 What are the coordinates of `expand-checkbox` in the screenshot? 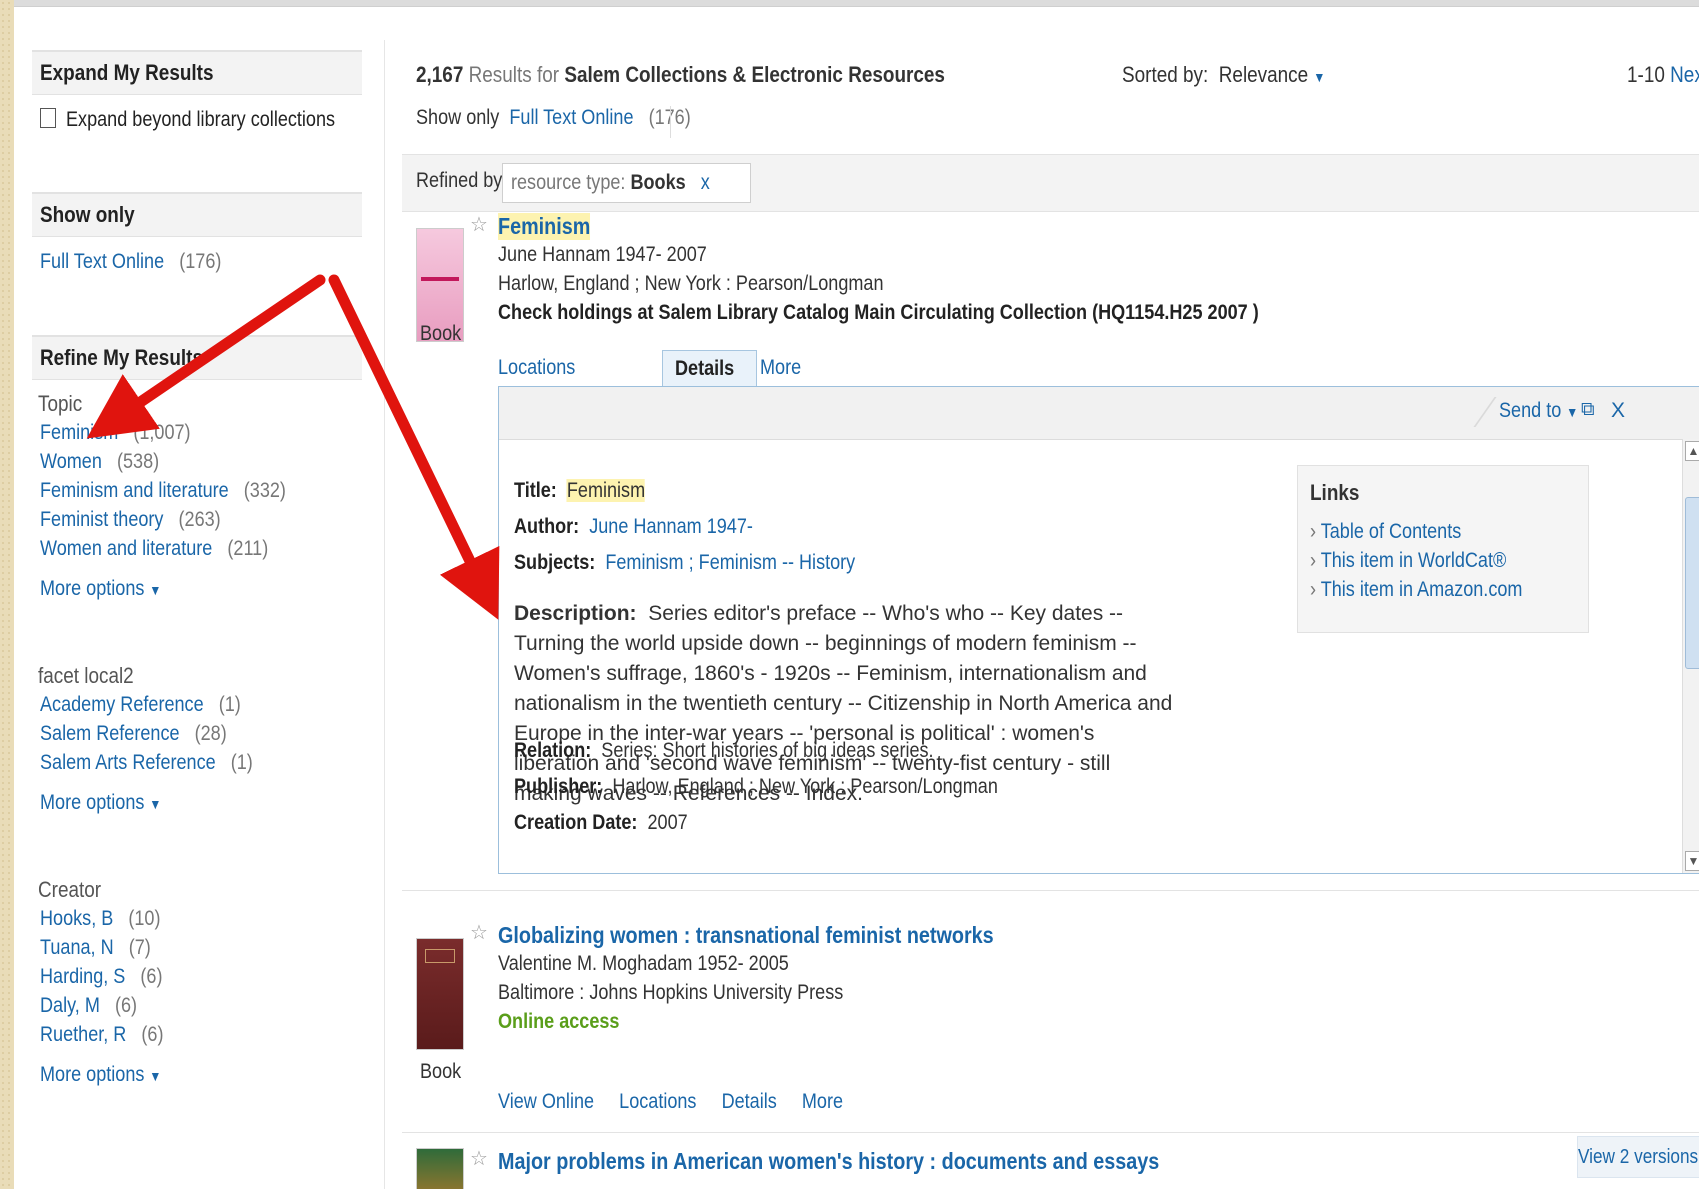 It's located at (48, 118).